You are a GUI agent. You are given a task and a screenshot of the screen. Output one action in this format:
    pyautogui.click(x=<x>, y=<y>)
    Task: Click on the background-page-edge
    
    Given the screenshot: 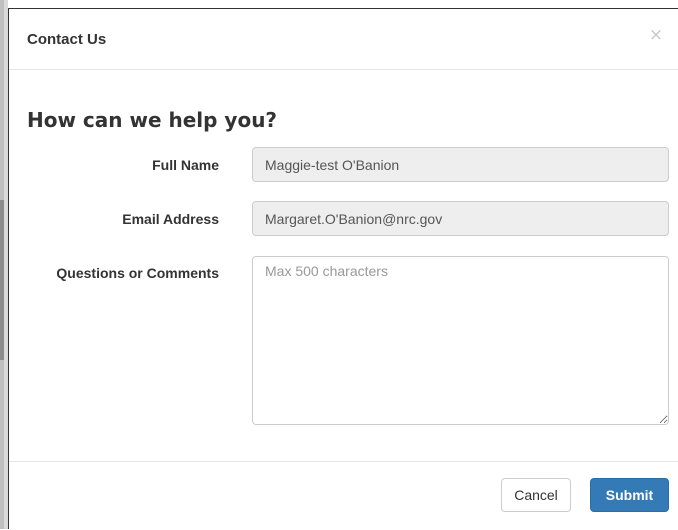 What is the action you would take?
    pyautogui.click(x=4, y=264)
    